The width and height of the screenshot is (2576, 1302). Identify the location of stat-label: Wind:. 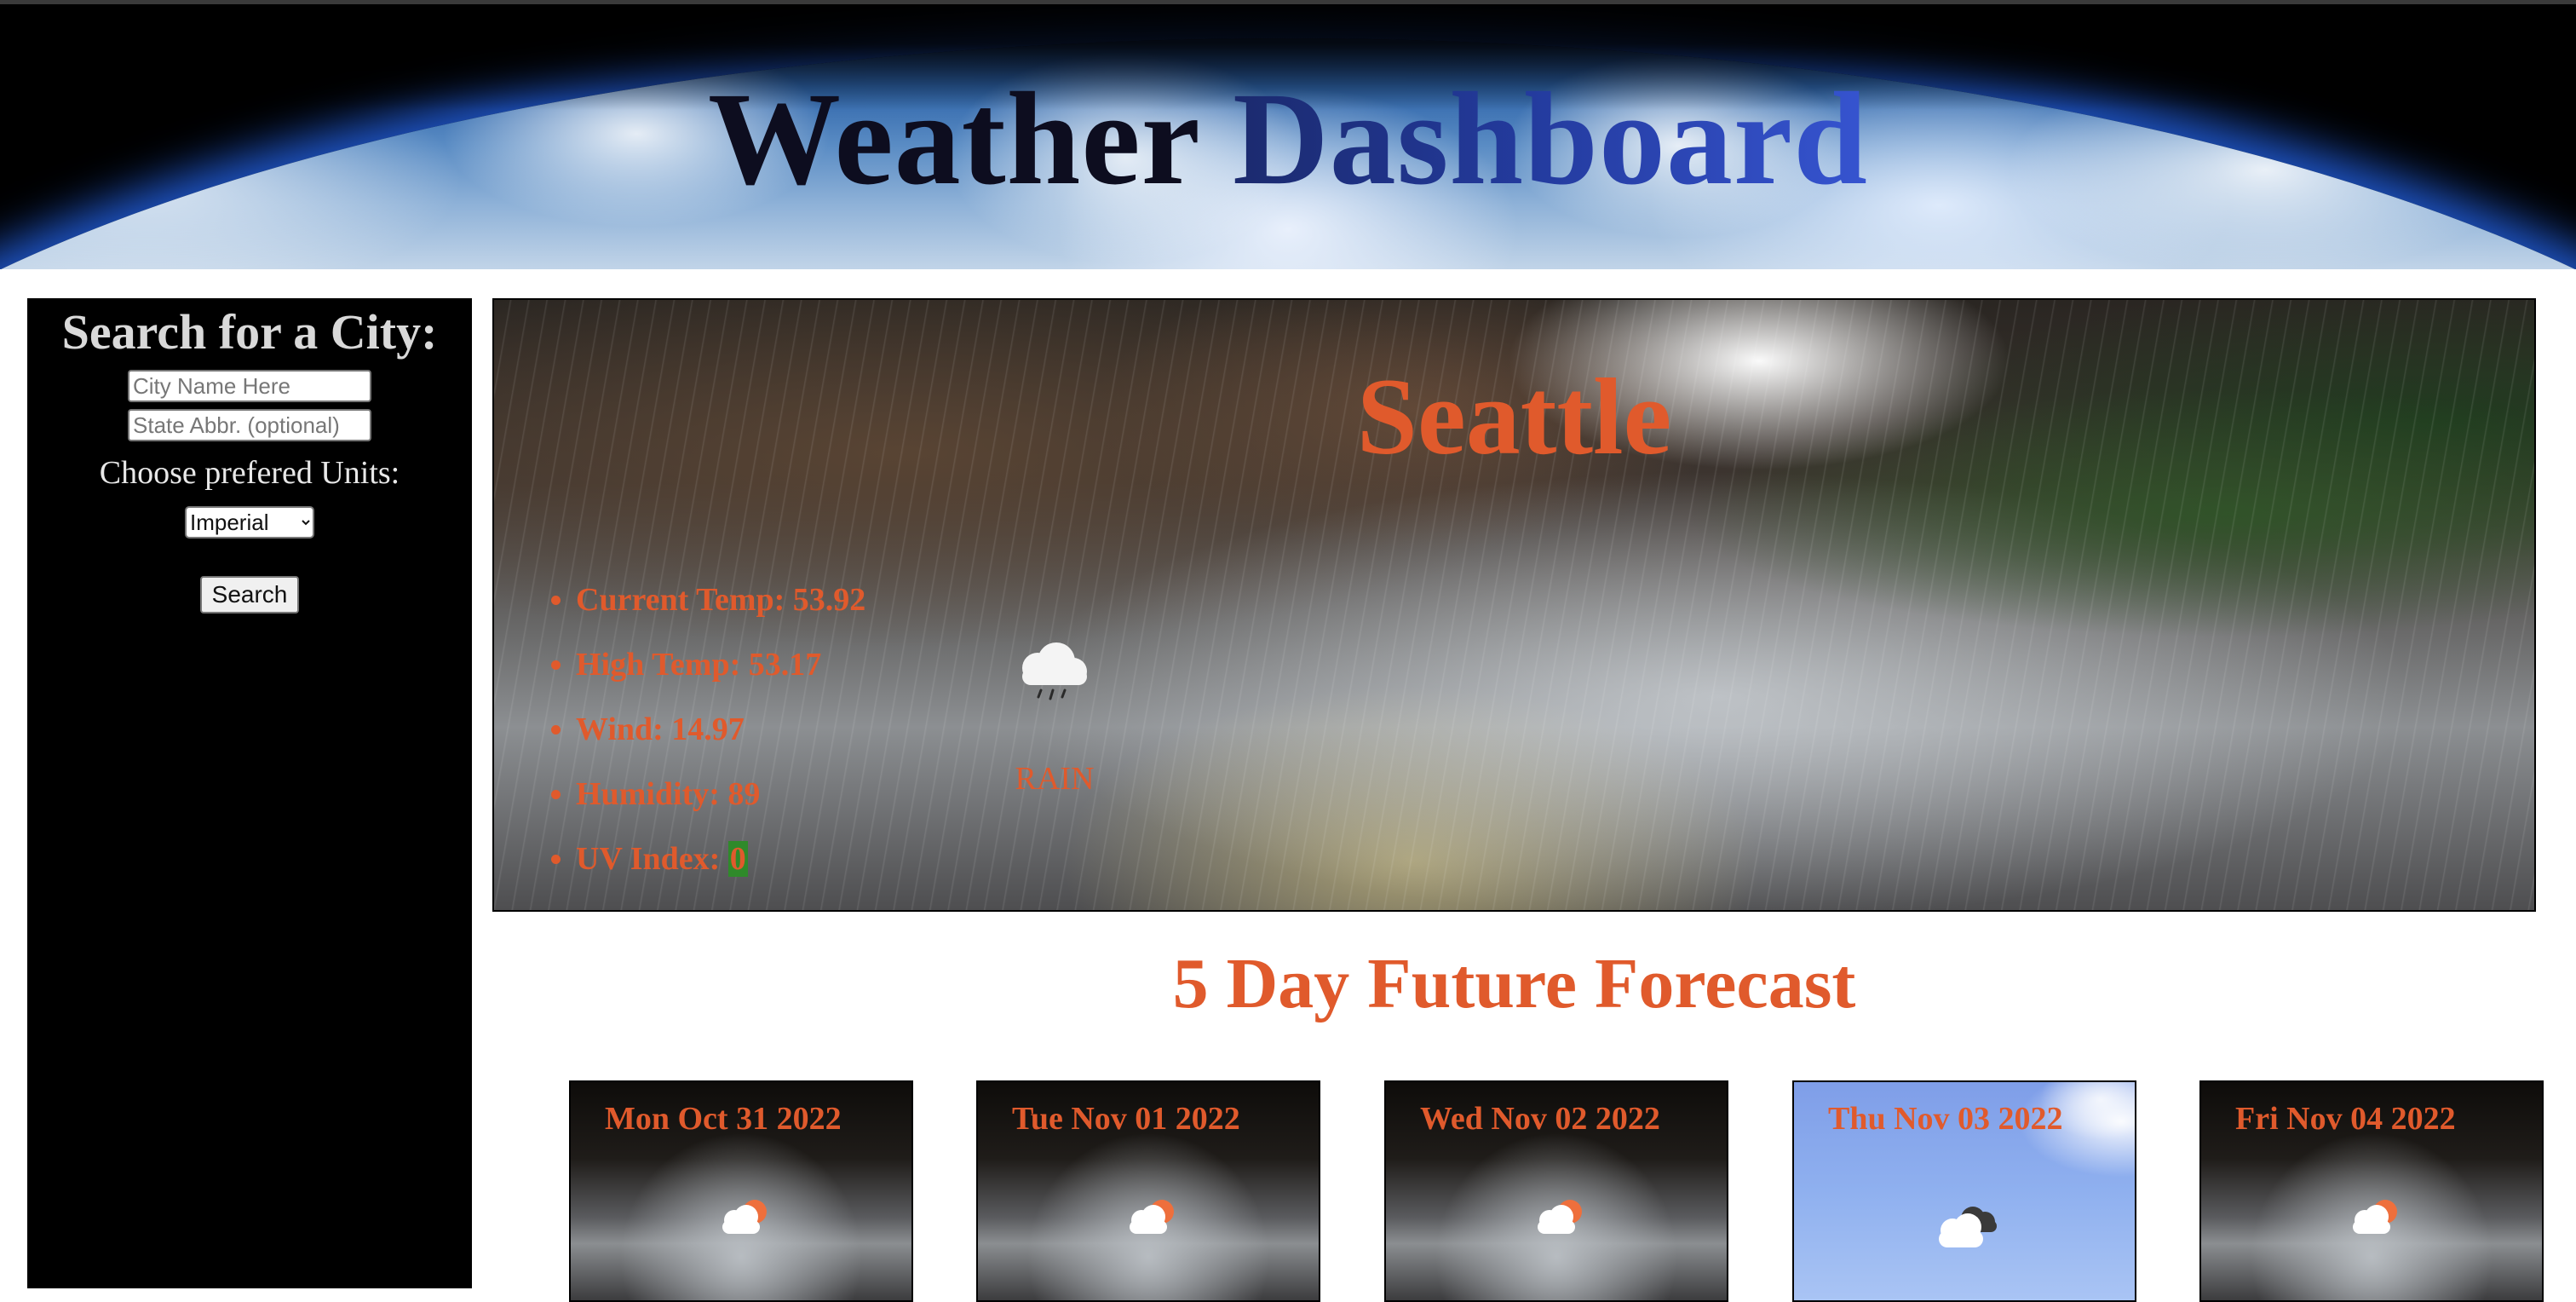
(624, 729).